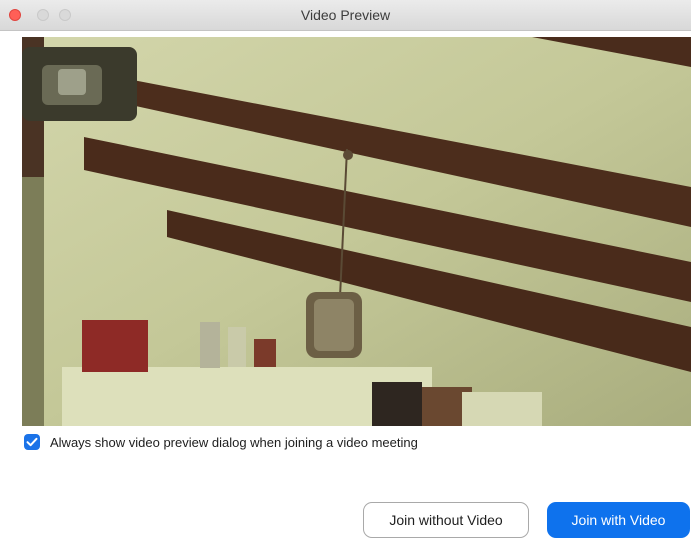 The width and height of the screenshot is (691, 545). I want to click on window-title: Video Preview, so click(345, 15).